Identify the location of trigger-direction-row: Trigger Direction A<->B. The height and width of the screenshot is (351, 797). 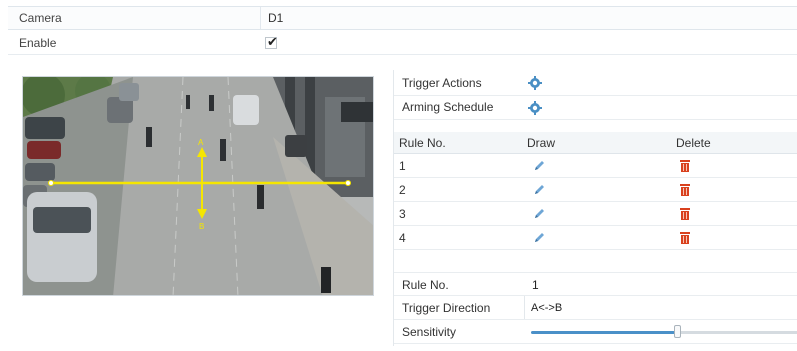
(595, 308).